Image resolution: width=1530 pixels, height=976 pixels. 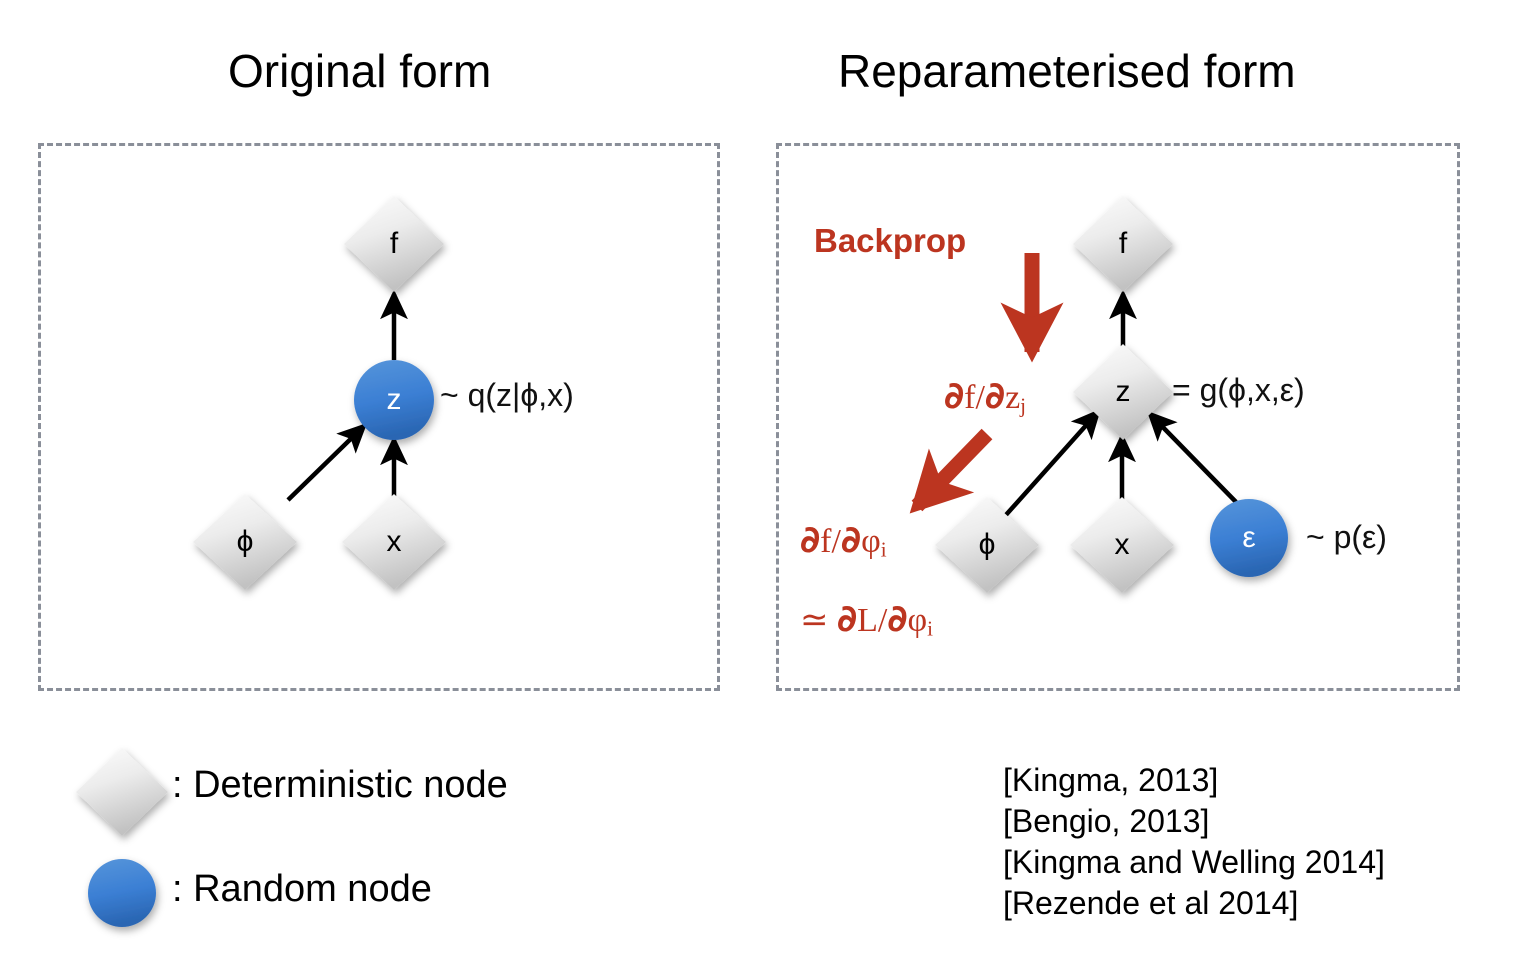 What do you see at coordinates (1067, 71) in the screenshot?
I see `panel-title-reparameterised: Reparameterised form` at bounding box center [1067, 71].